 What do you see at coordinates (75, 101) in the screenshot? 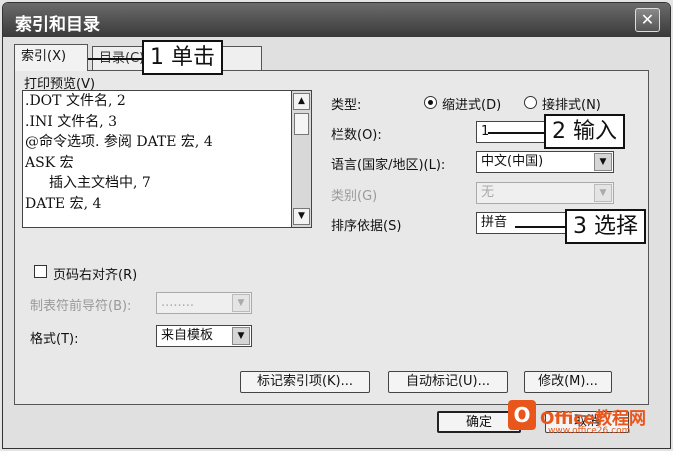
I see `preview-line: .DOT 文件名, 2` at bounding box center [75, 101].